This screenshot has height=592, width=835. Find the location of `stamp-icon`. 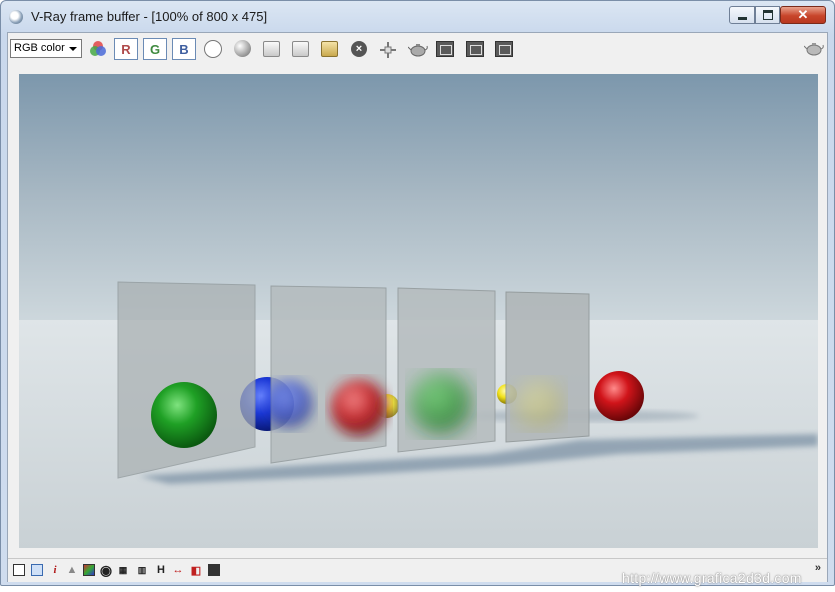

stamp-icon is located at coordinates (214, 570).